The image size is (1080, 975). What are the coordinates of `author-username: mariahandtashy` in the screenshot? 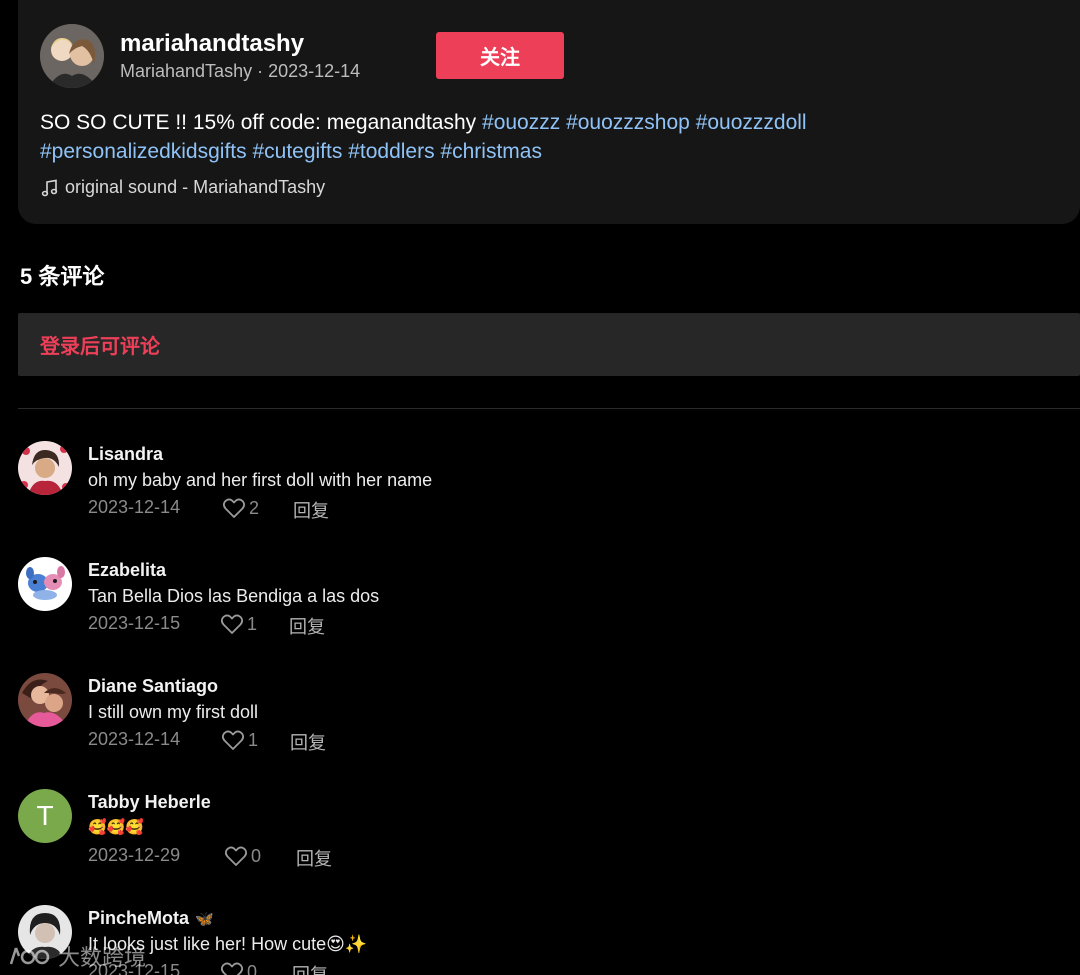 It's located at (212, 44).